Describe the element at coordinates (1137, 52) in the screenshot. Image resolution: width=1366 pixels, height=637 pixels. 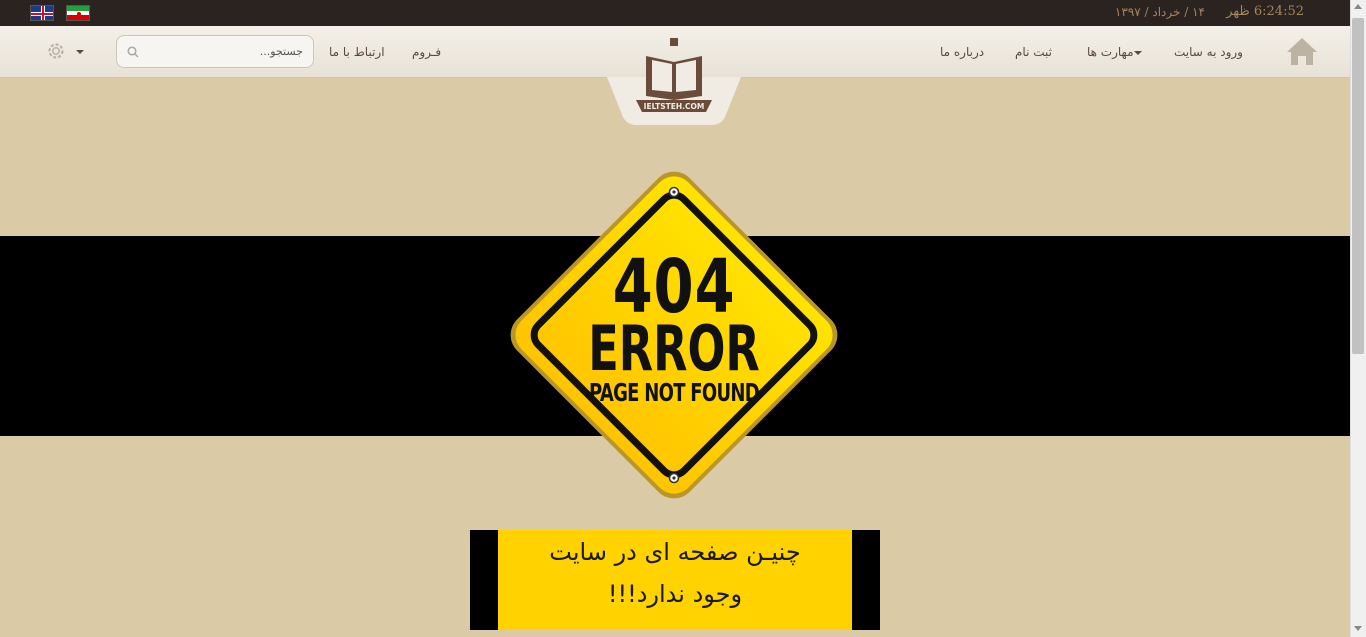
I see `chevron-down-icon` at that location.